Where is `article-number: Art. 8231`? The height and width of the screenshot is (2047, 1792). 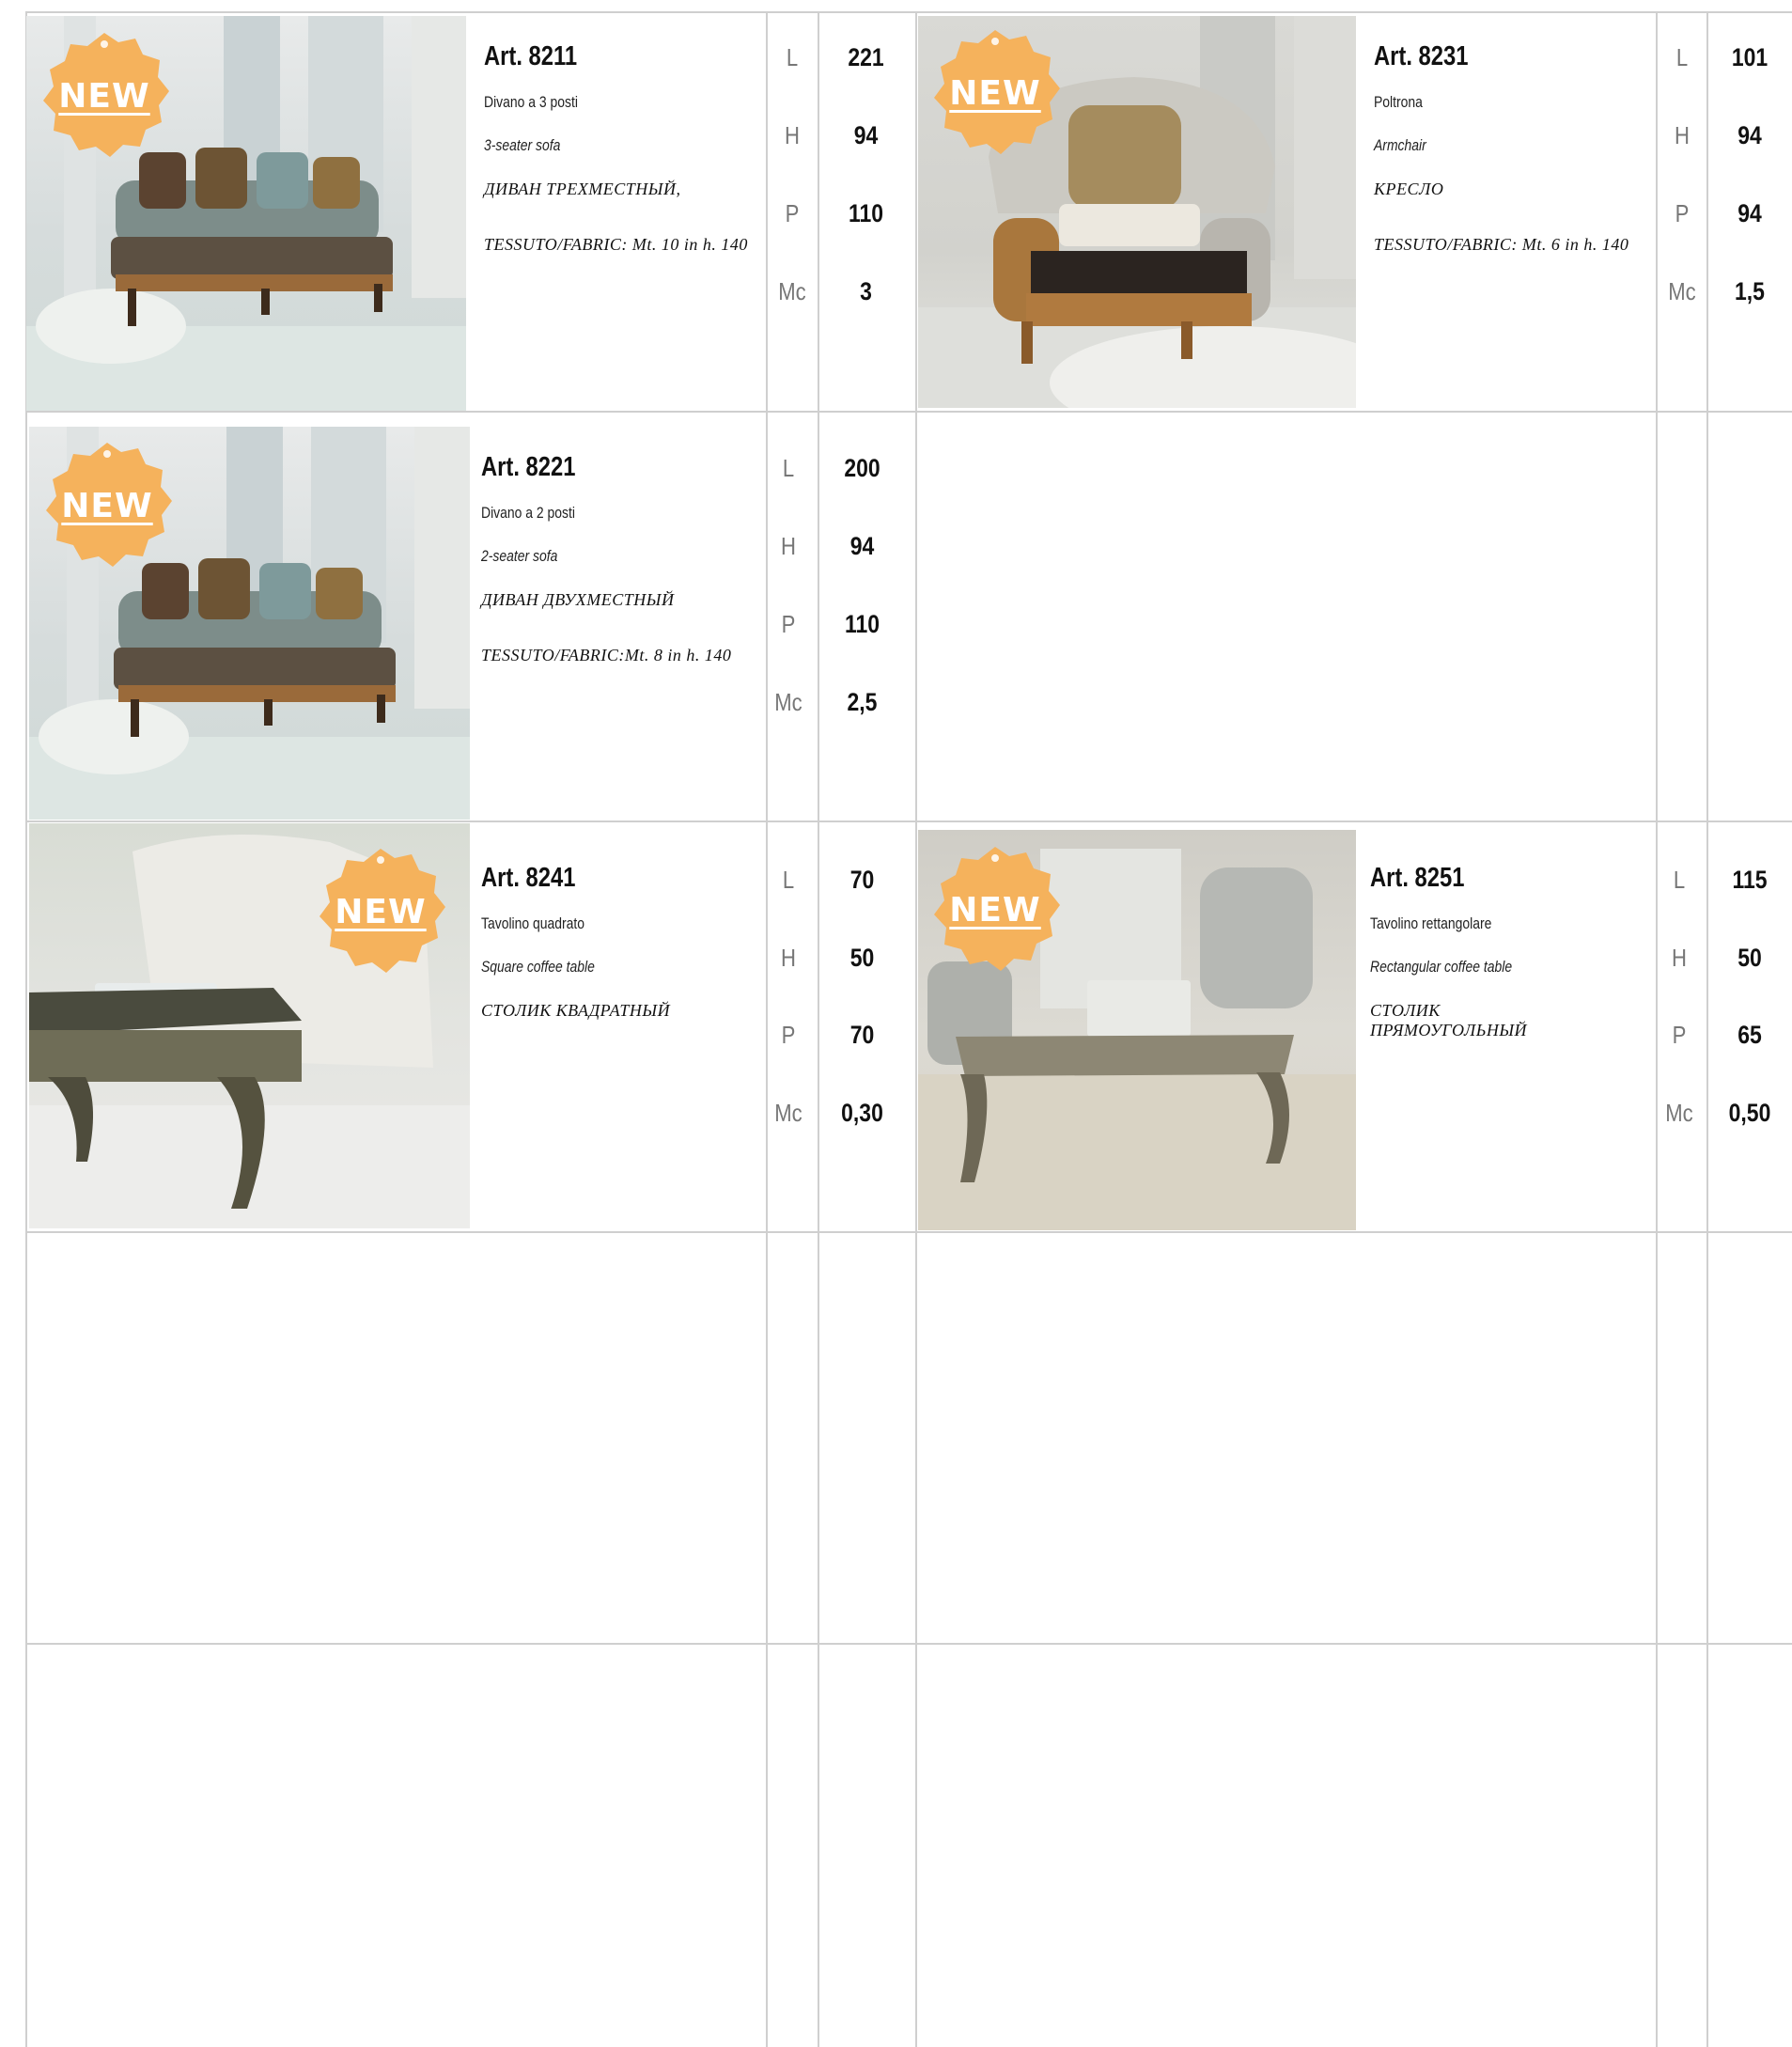
article-number: Art. 8231 is located at coordinates (1422, 56).